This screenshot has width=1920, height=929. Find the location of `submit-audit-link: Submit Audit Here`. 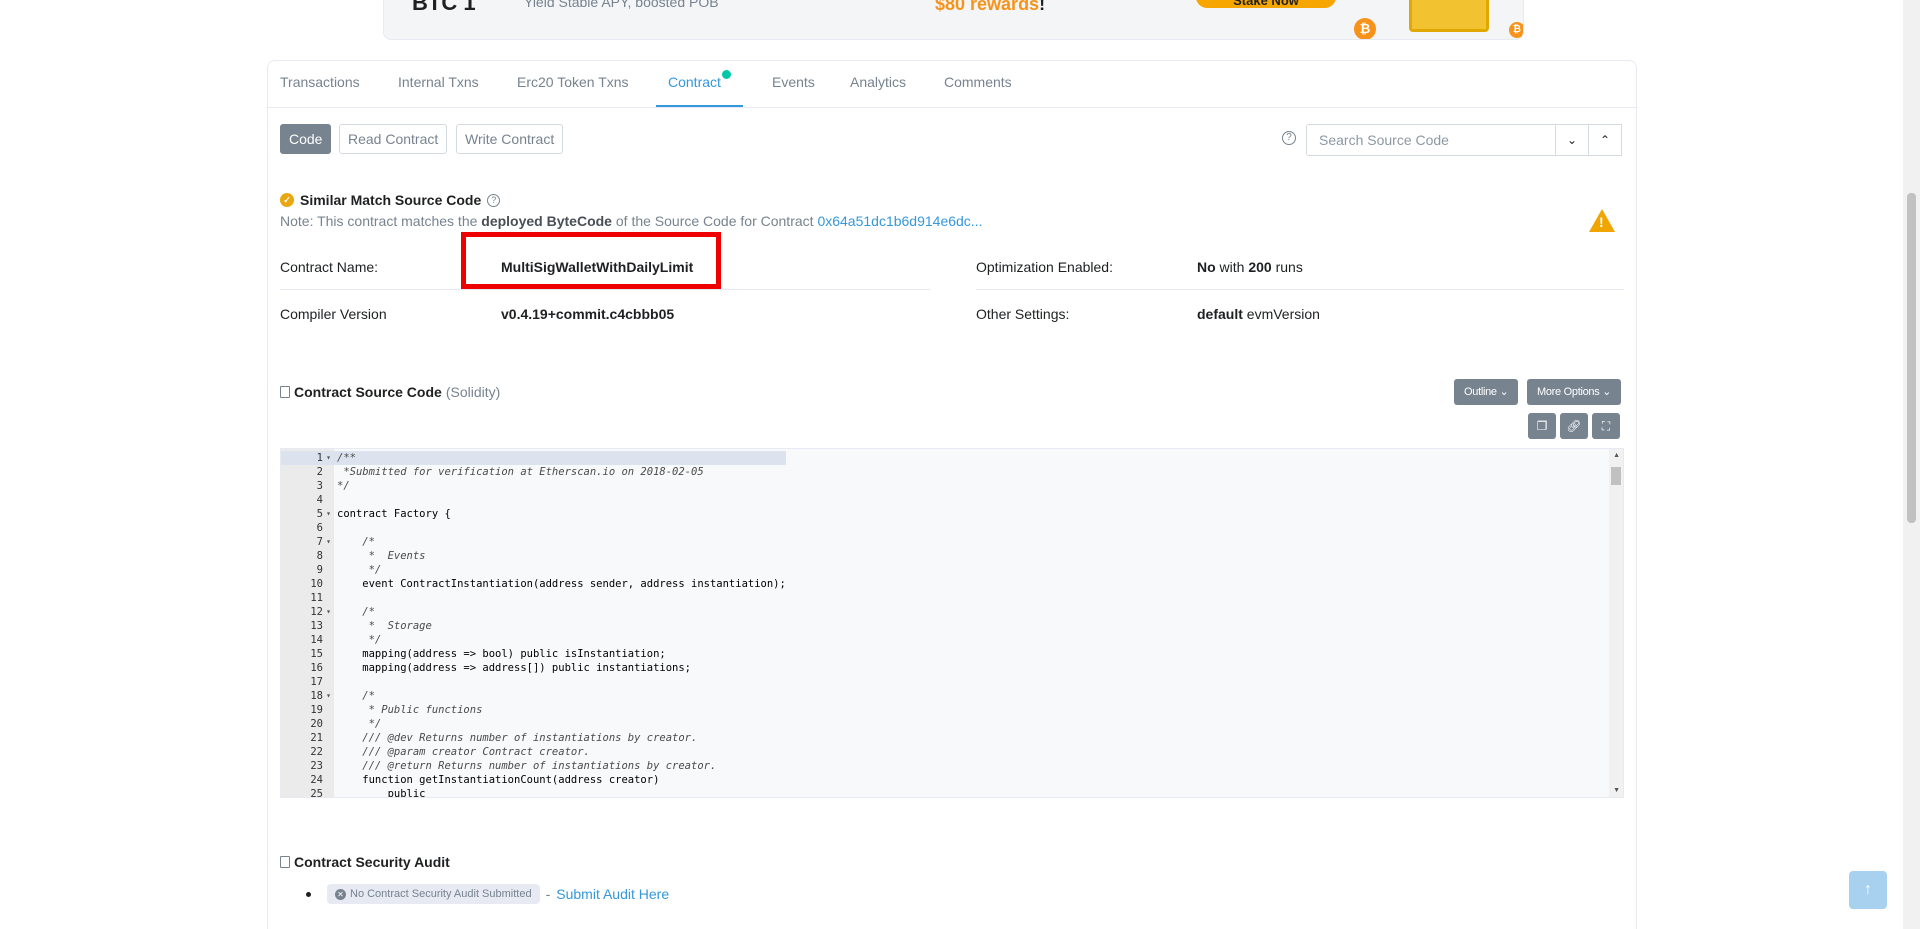

submit-audit-link: Submit Audit Here is located at coordinates (612, 894).